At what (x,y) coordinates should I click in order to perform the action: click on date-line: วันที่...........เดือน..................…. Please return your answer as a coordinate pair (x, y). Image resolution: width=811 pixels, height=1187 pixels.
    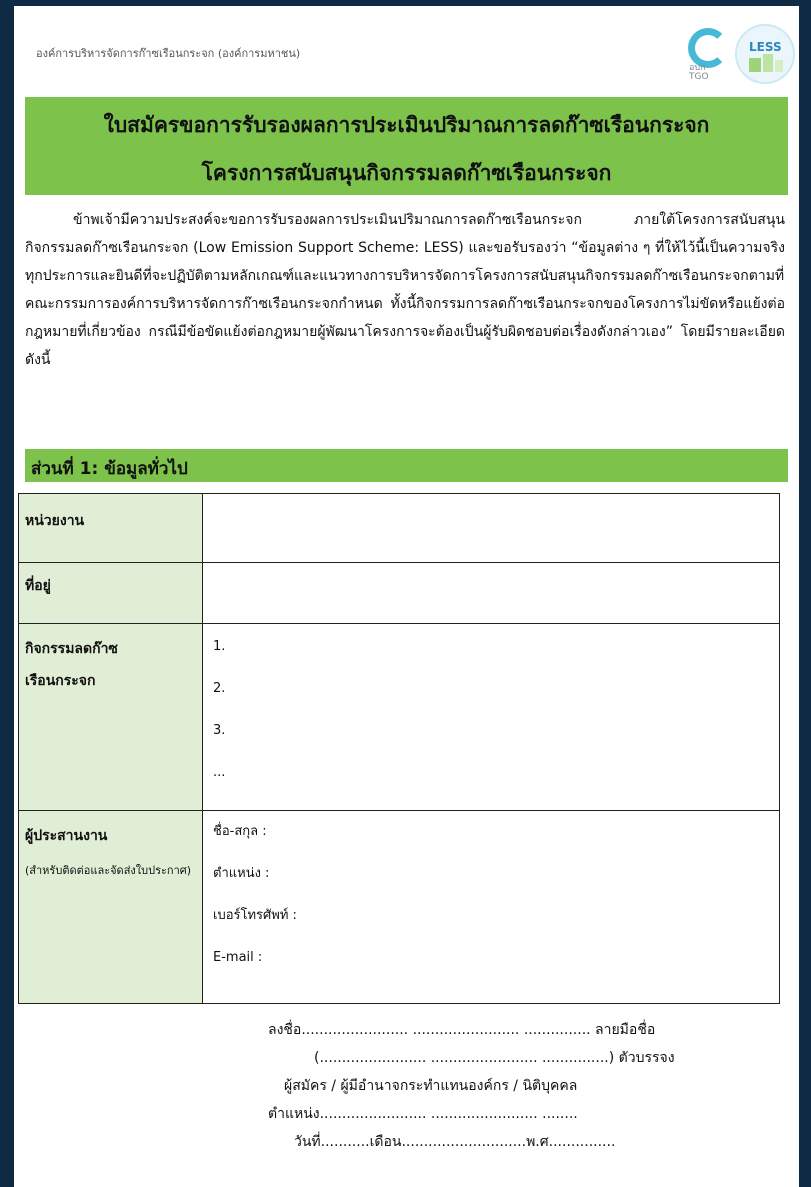
    Looking at the image, I should click on (464, 1142).